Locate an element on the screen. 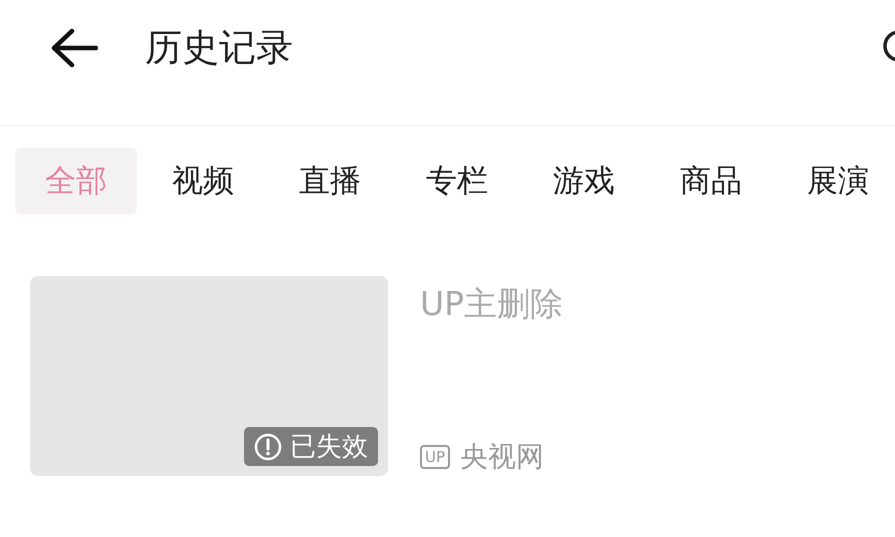 The height and width of the screenshot is (537, 895). video-thumbnail: 已失效 is located at coordinates (209, 376).